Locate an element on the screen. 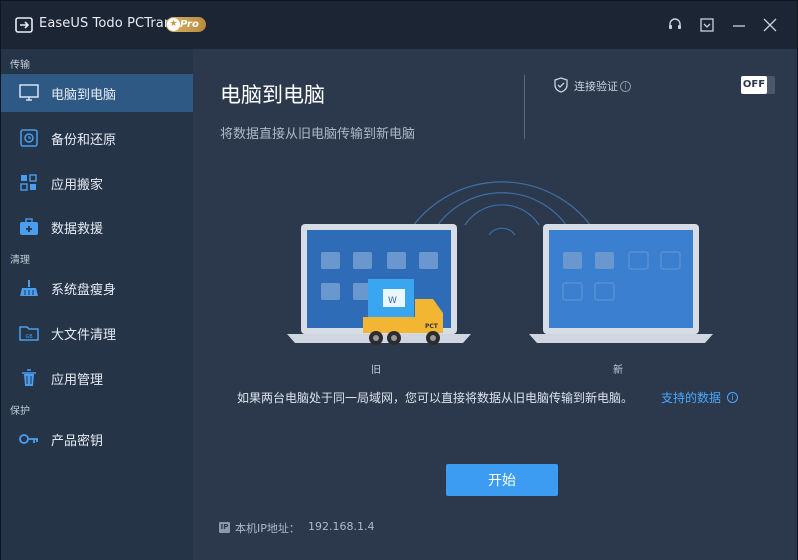 Image resolution: width=798 pixels, height=560 pixels. sidebar-item-label: 产品密钥 is located at coordinates (77, 441).